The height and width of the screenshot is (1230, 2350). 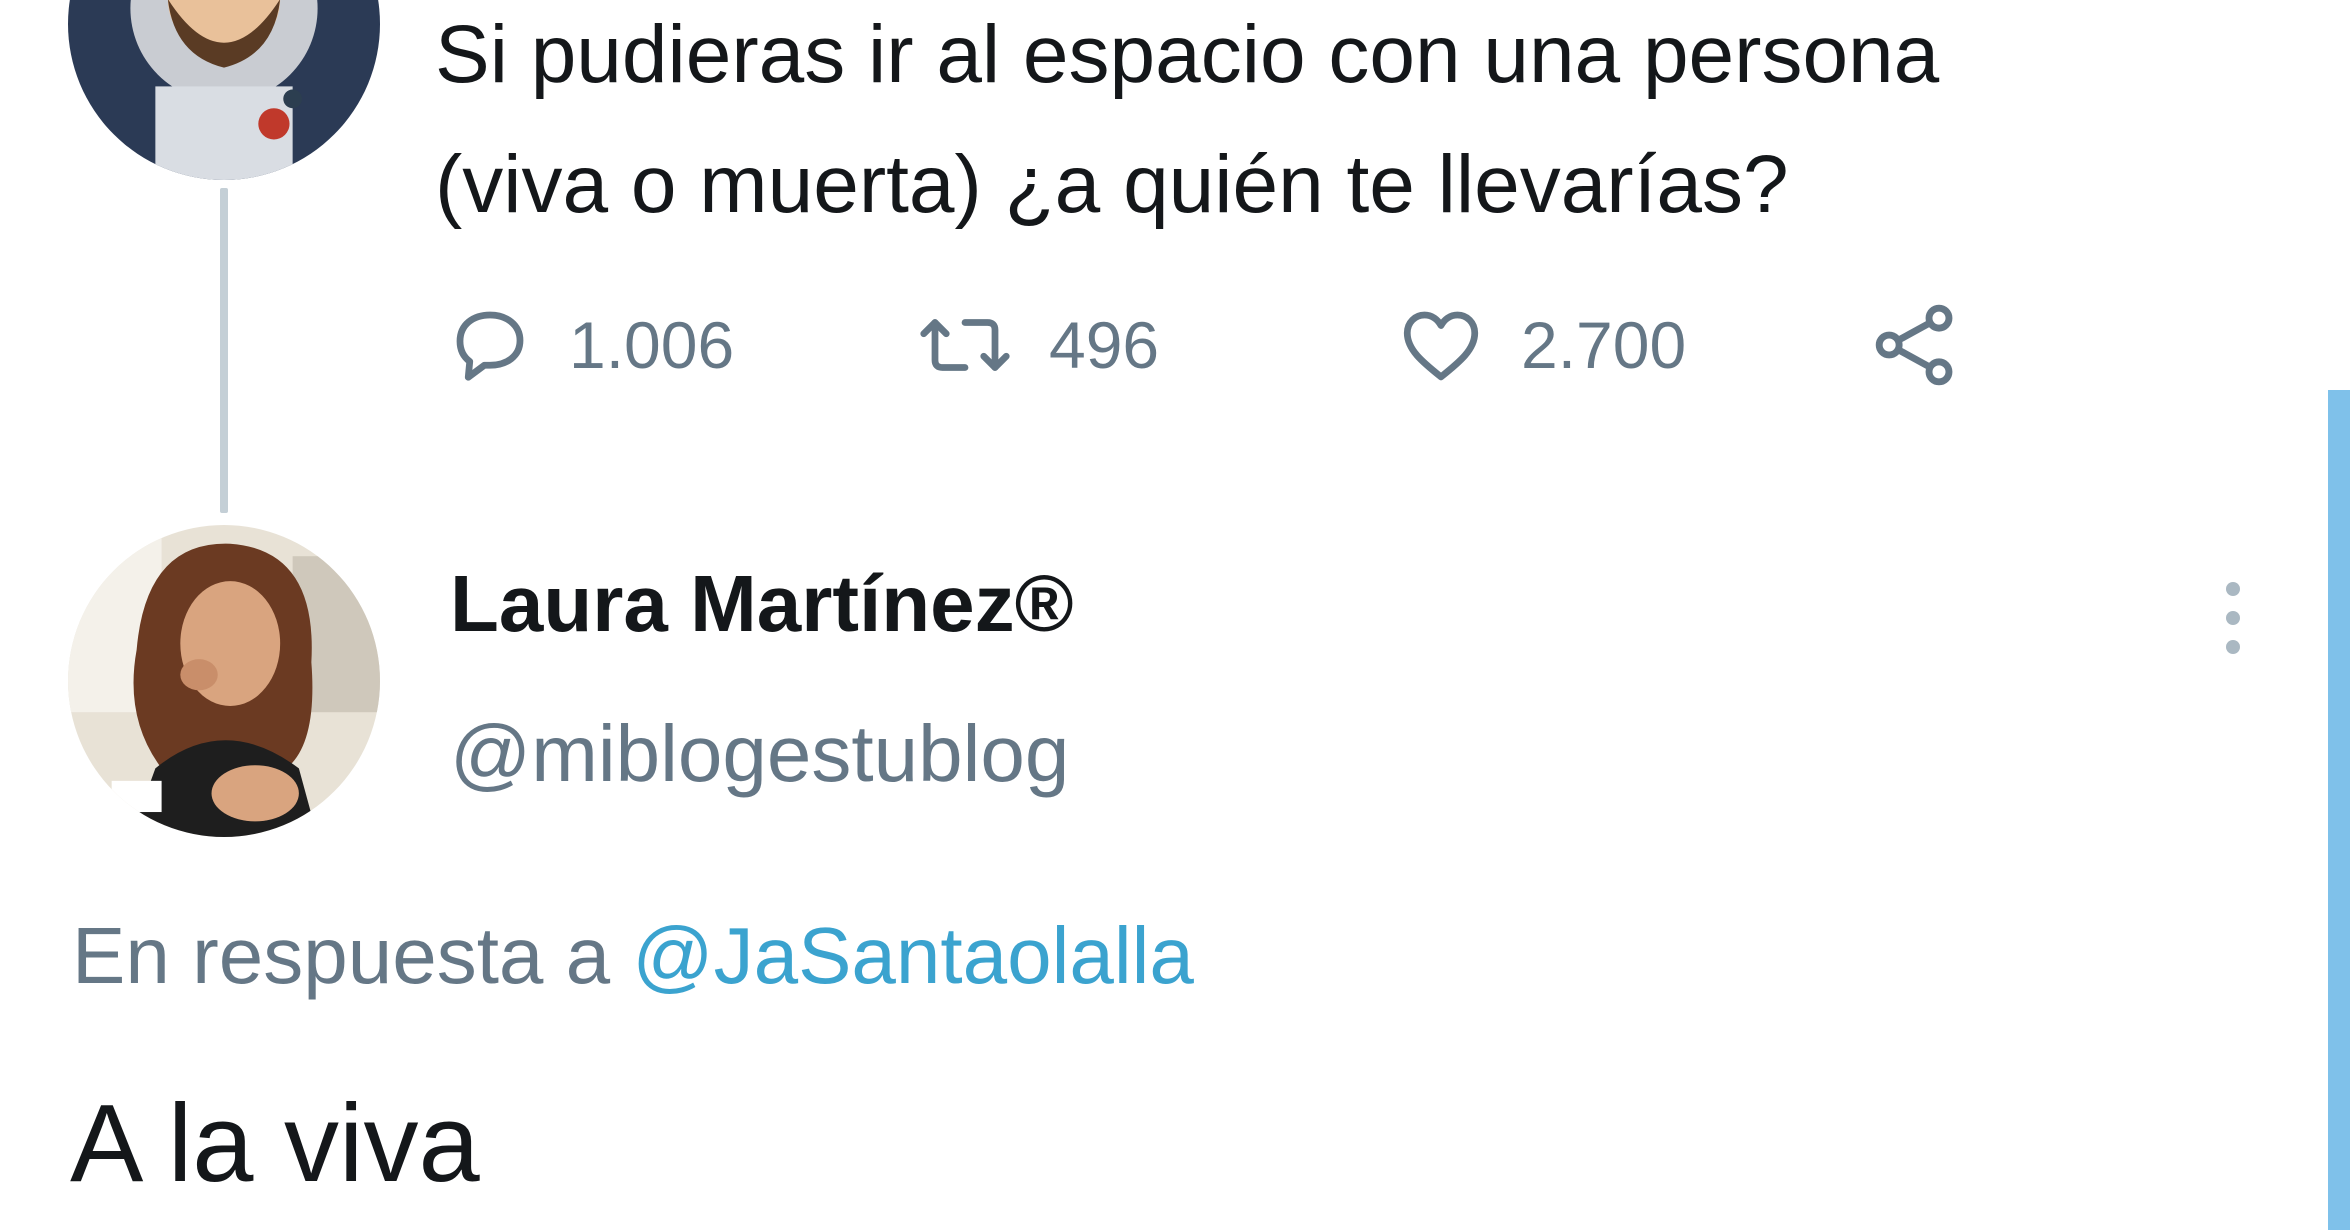 I want to click on like-button: 2.700, so click(x=1540, y=345).